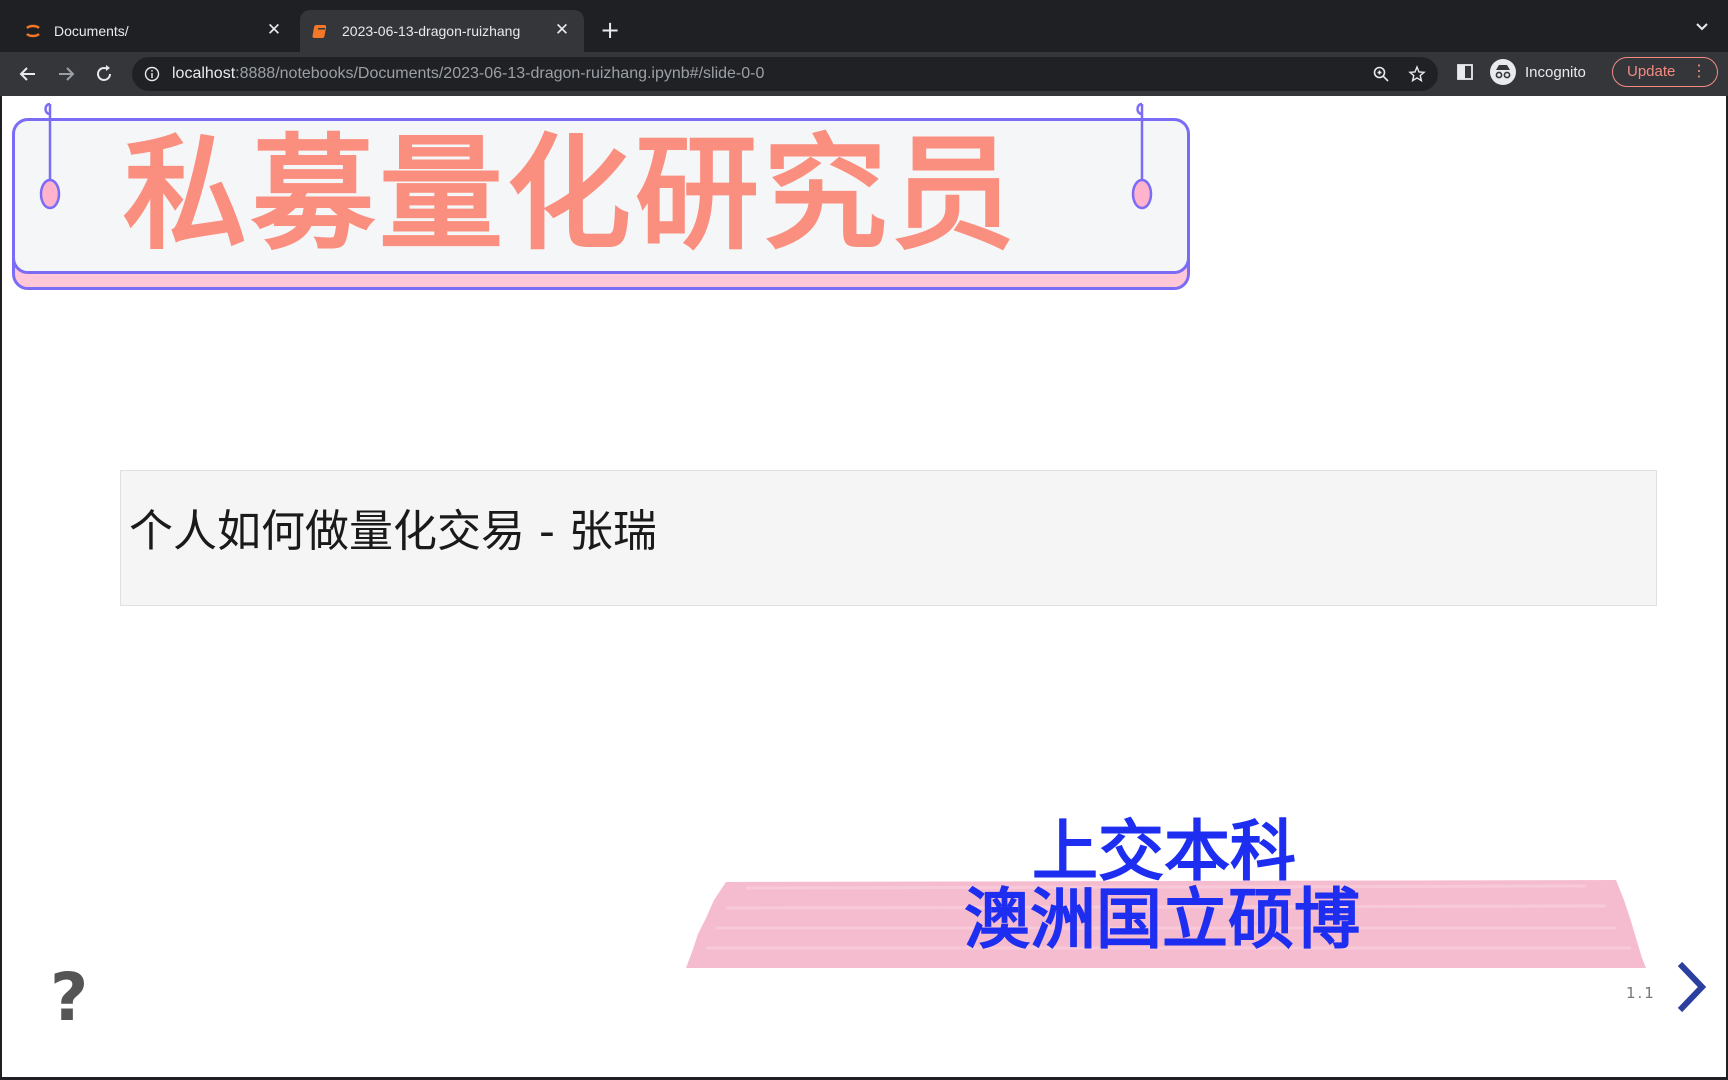 This screenshot has width=1728, height=1080. What do you see at coordinates (1381, 74) in the screenshot?
I see `zoom-icon` at bounding box center [1381, 74].